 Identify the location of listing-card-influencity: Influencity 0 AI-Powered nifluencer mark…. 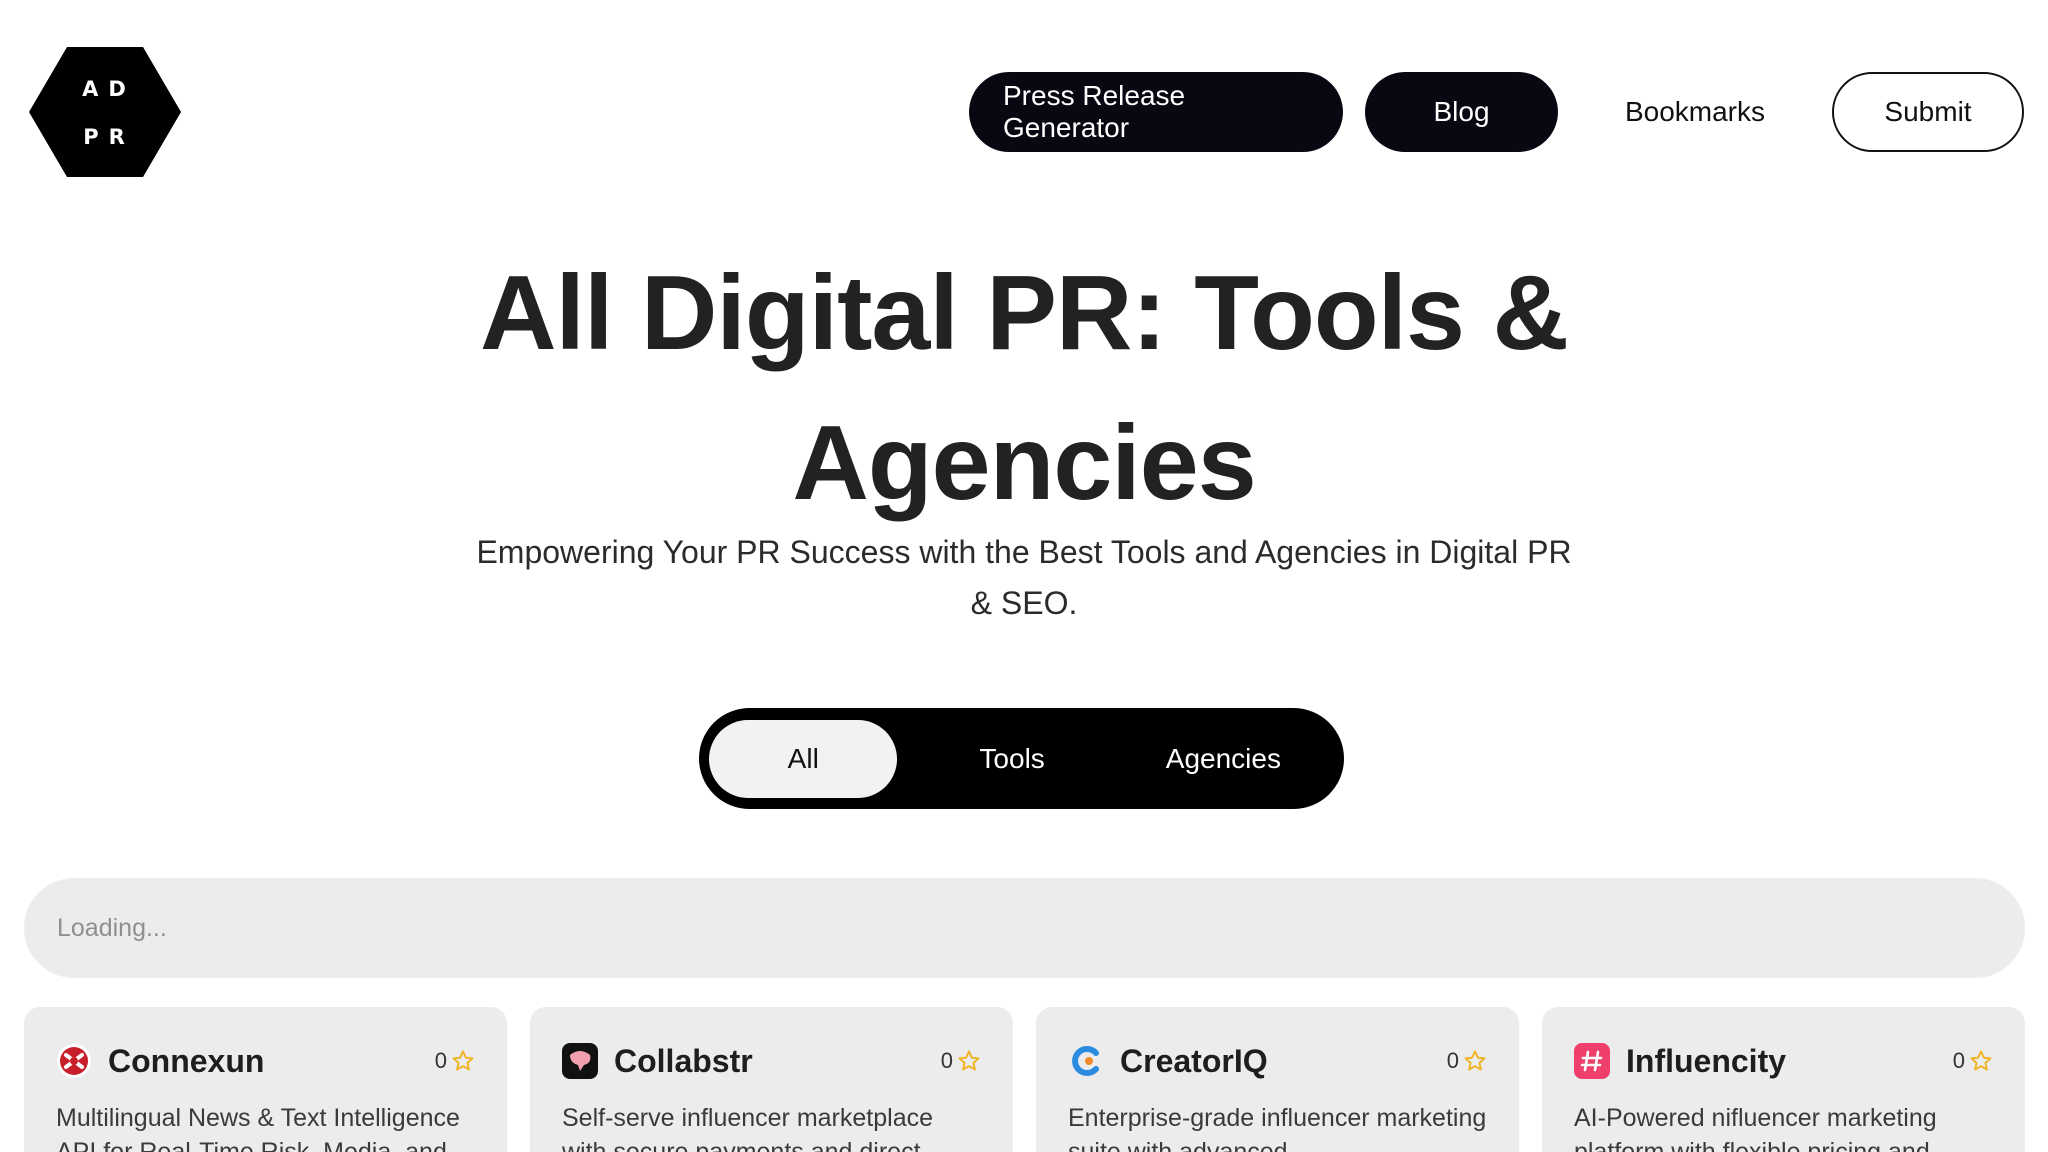
(1783, 1079).